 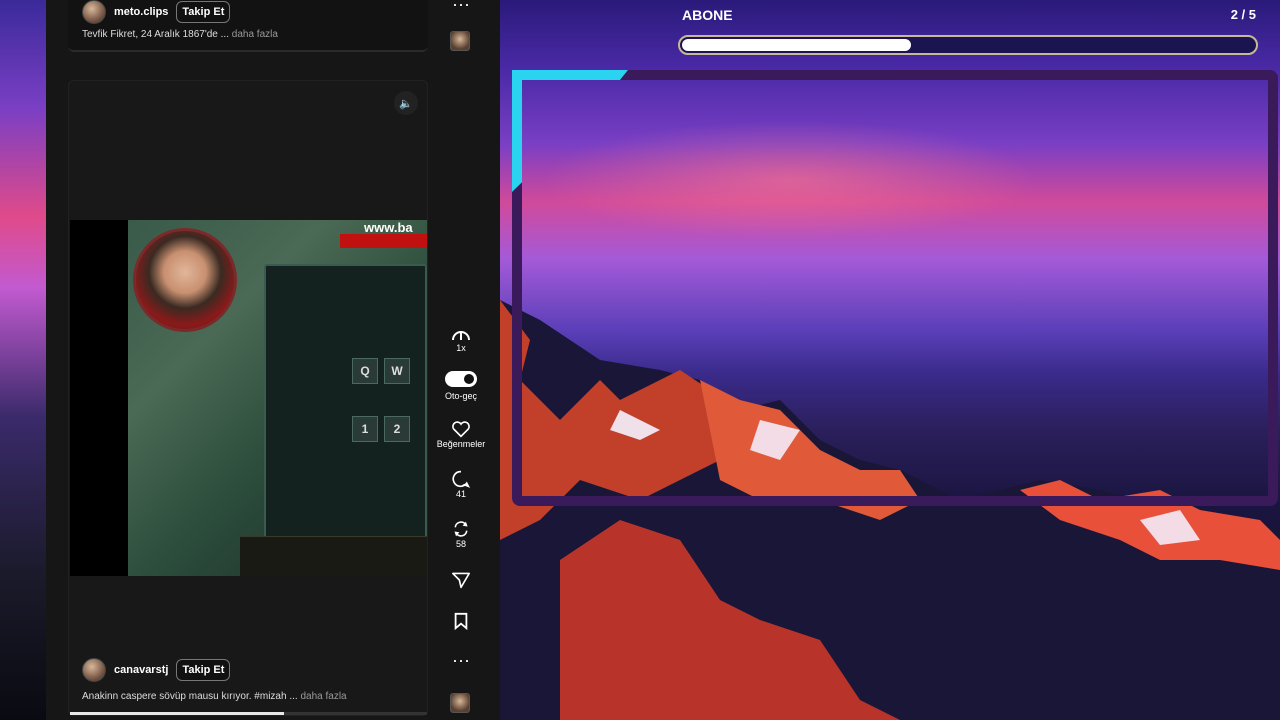 What do you see at coordinates (397, 371) in the screenshot?
I see `key-w: W` at bounding box center [397, 371].